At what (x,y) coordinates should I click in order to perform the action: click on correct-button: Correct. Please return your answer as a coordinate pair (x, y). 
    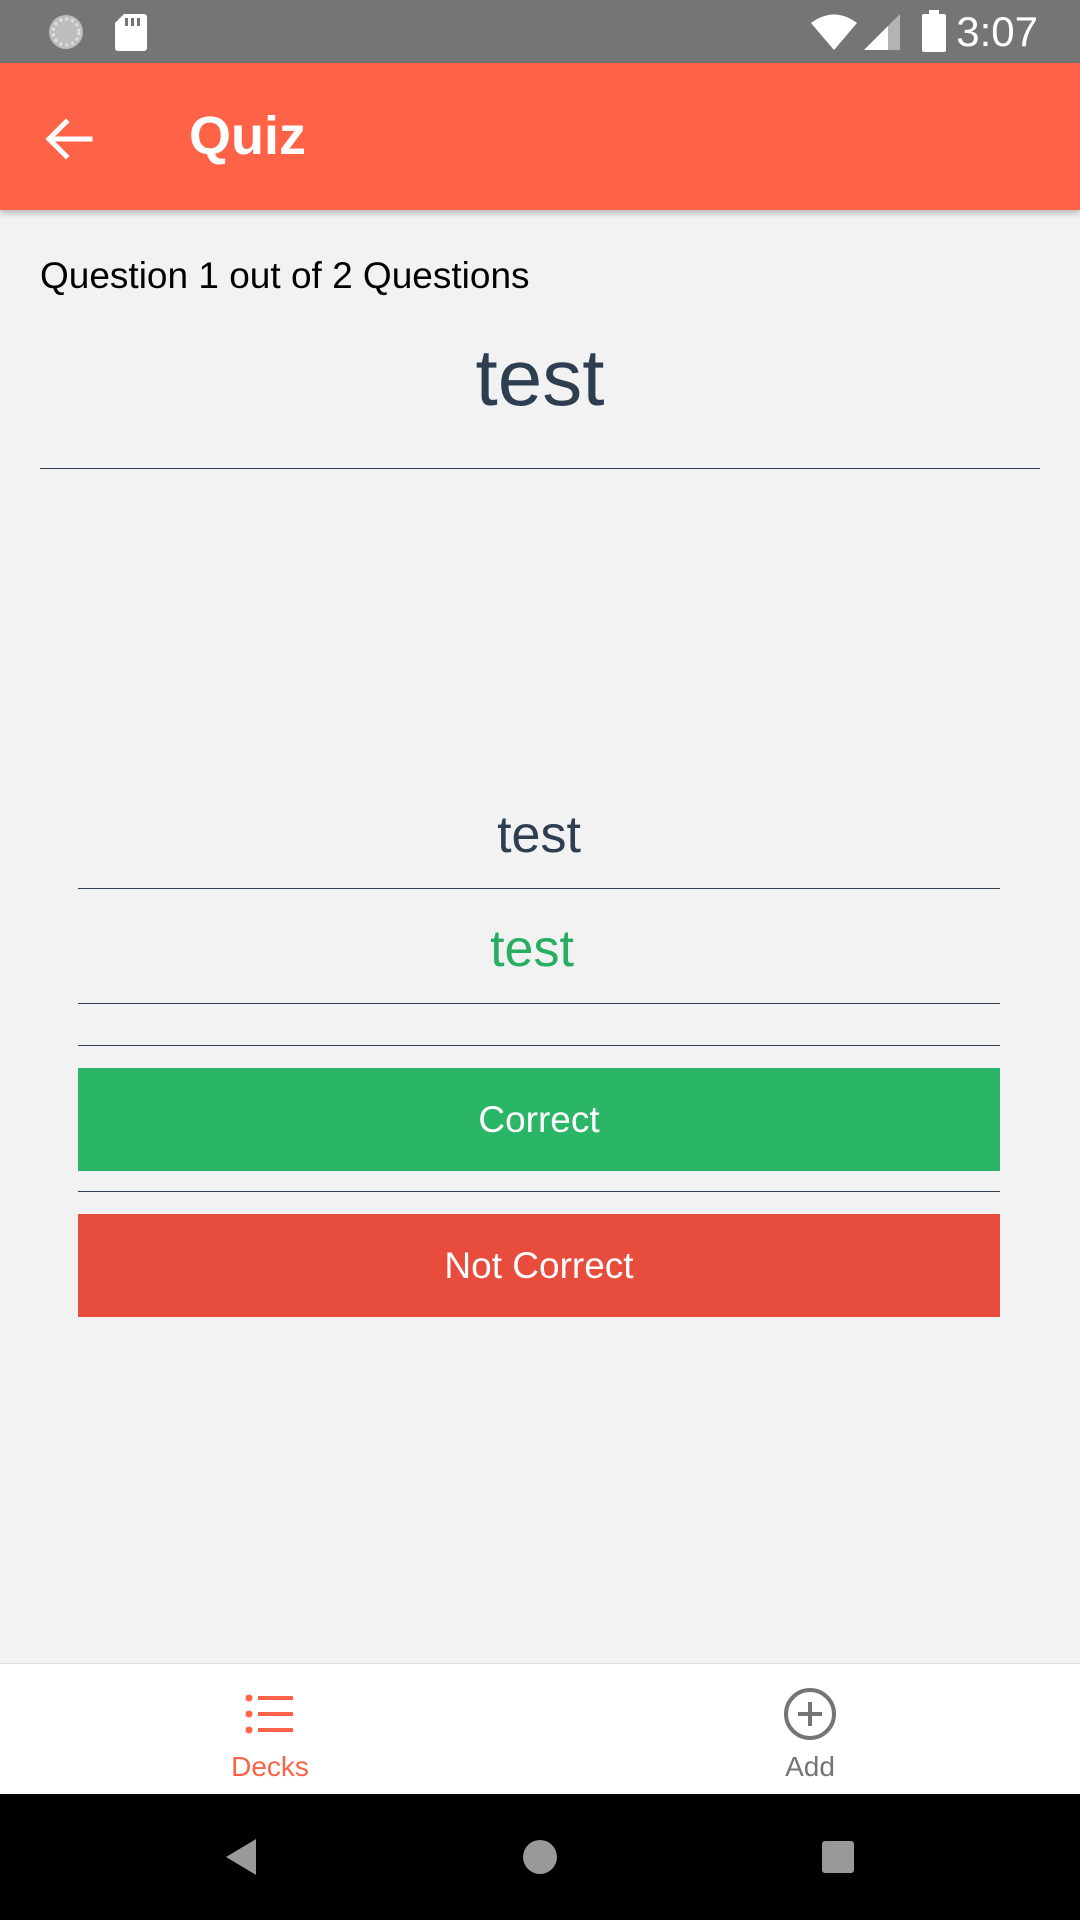
    Looking at the image, I should click on (539, 1119).